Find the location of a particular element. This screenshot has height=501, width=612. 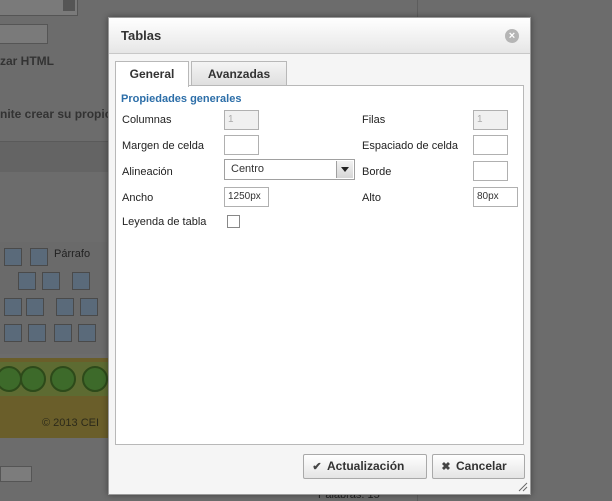

indent-icon is located at coordinates (81, 281).